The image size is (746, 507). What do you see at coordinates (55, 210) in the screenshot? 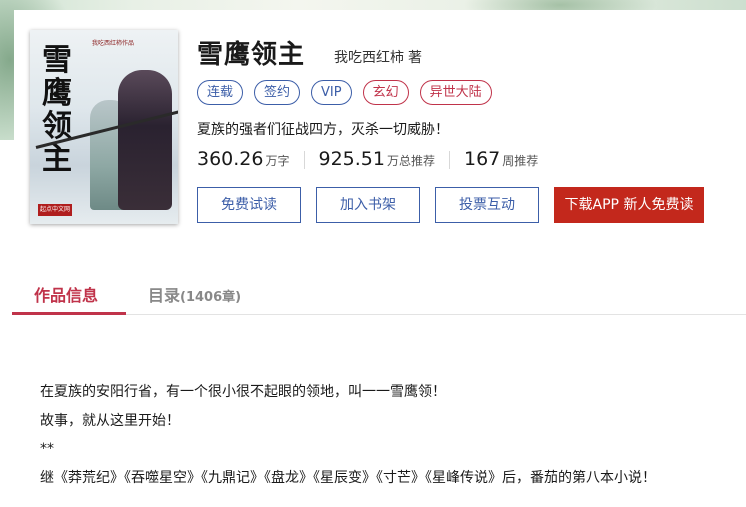
I see `cover-publisher-logo: 起点中文网` at bounding box center [55, 210].